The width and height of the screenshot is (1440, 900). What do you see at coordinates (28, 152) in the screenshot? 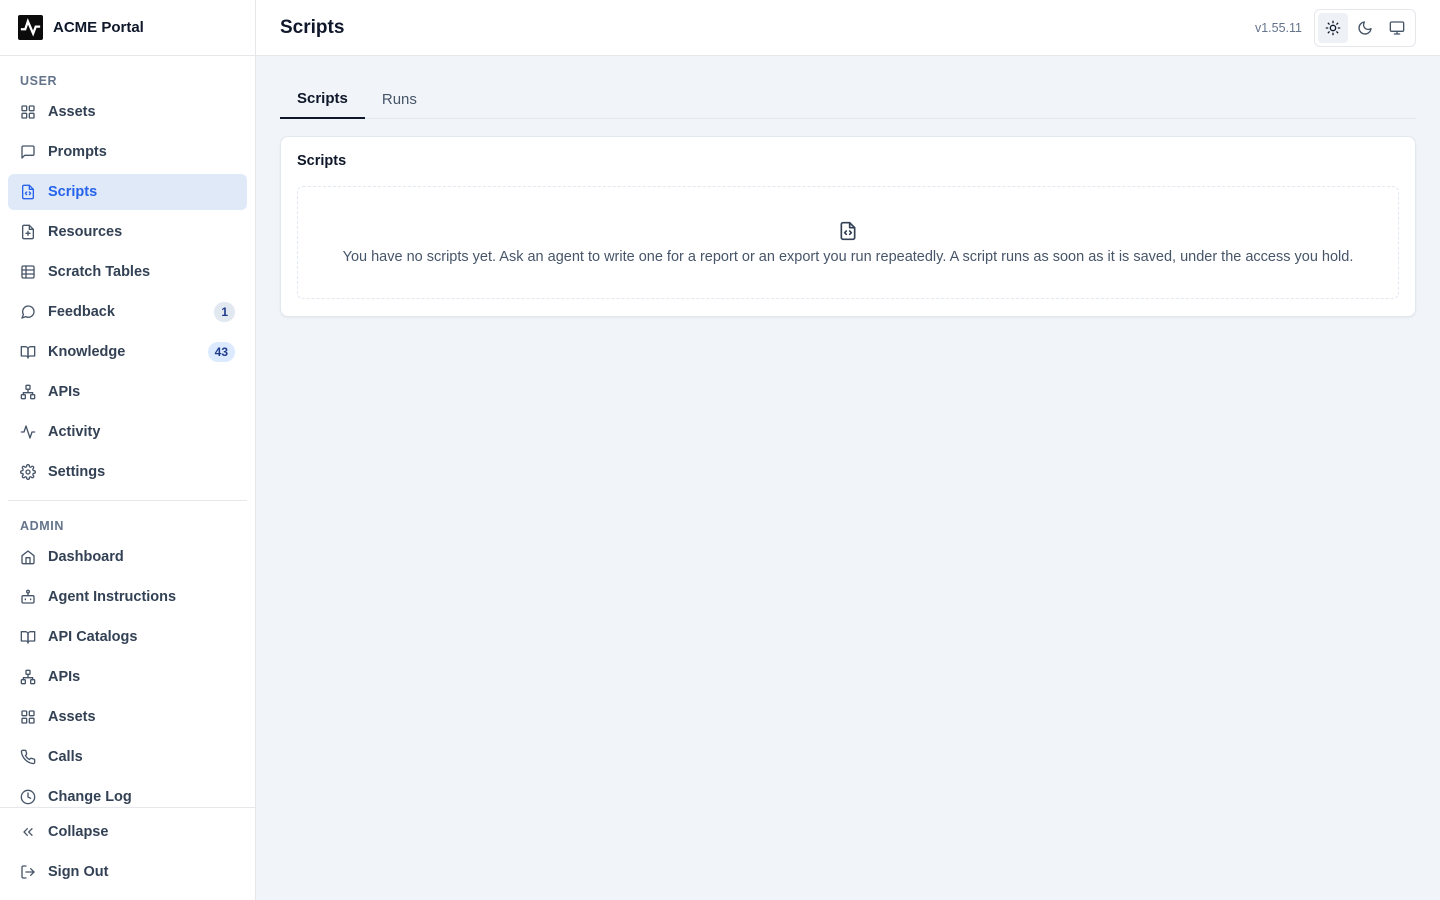
I see `message-square-icon` at bounding box center [28, 152].